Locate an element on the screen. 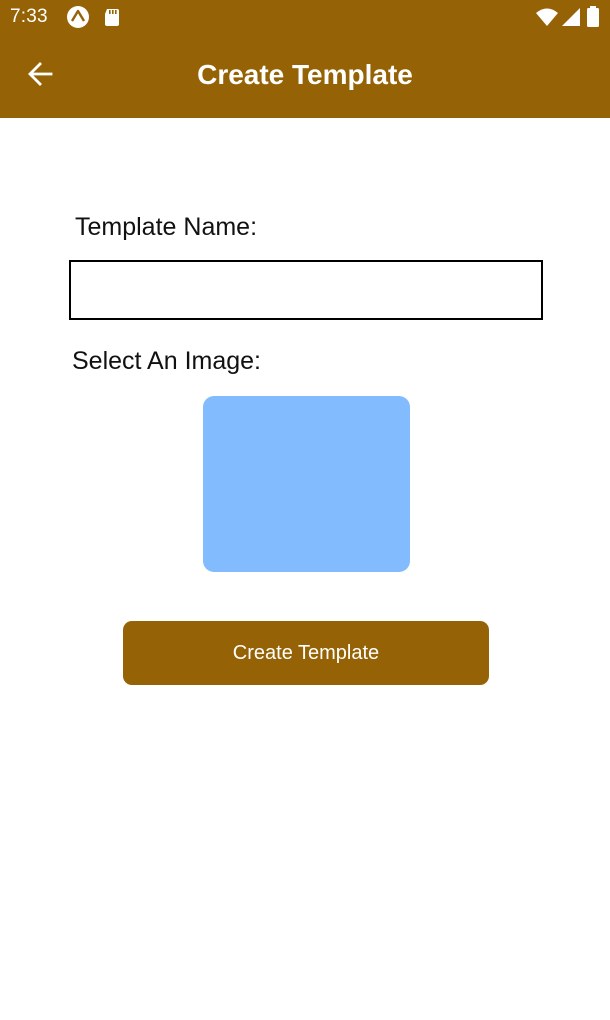  template-name-label: Template Name: is located at coordinates (166, 227).